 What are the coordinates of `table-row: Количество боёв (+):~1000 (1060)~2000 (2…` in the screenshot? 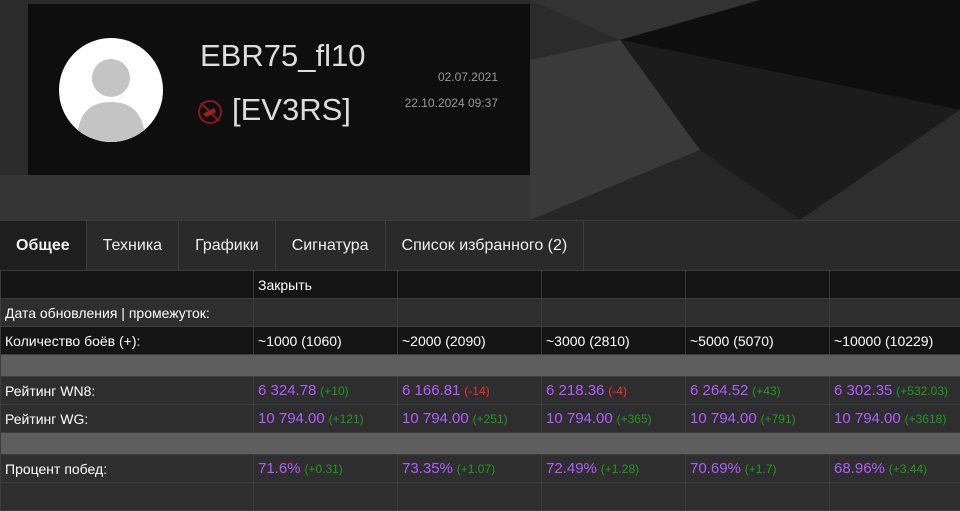 It's located at (480, 341).